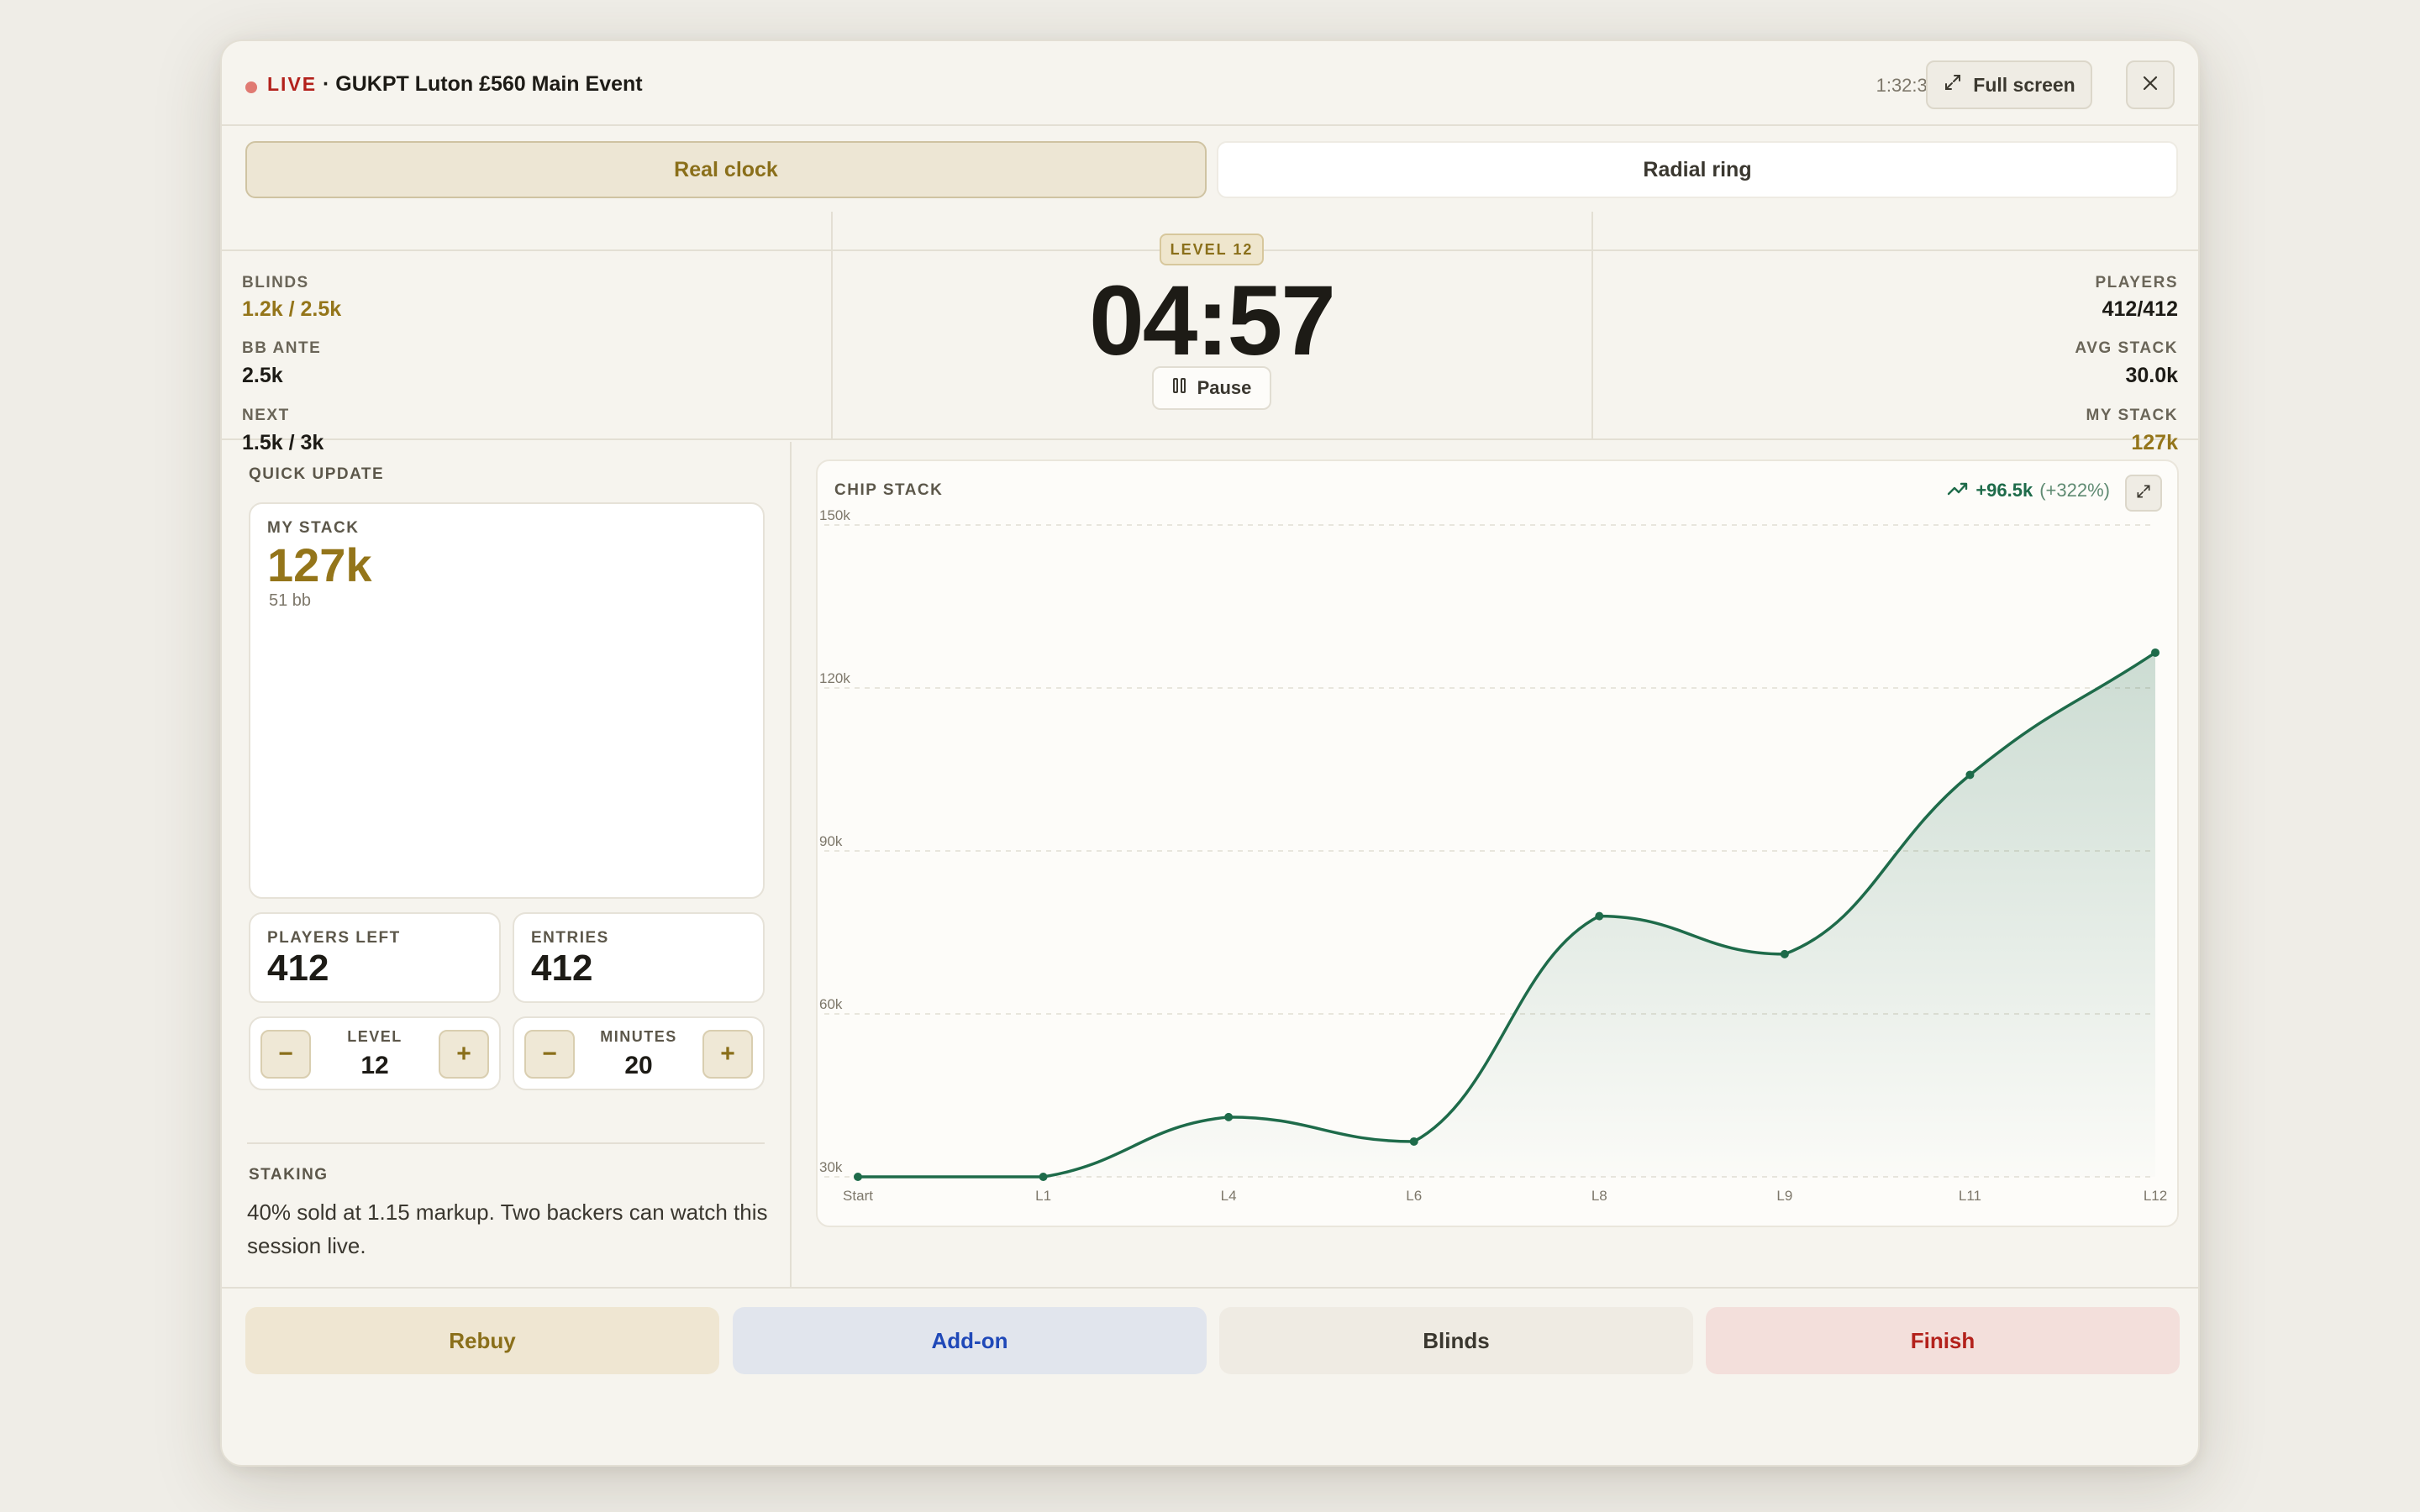  I want to click on level-badge: LEVEL 12, so click(1212, 249).